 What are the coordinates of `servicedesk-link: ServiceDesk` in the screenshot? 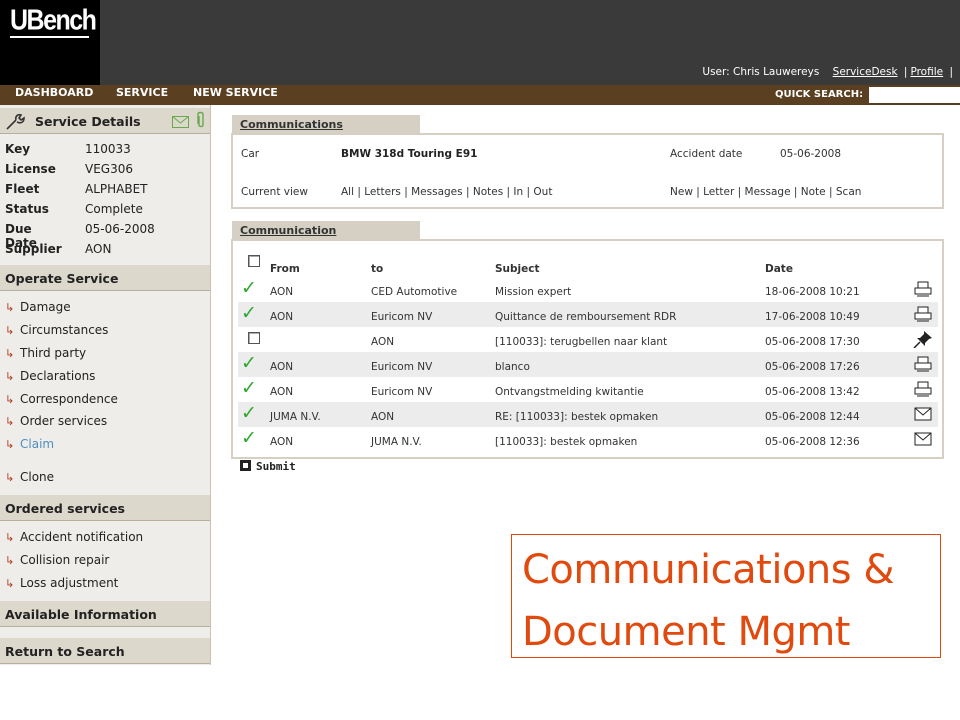 It's located at (865, 72).